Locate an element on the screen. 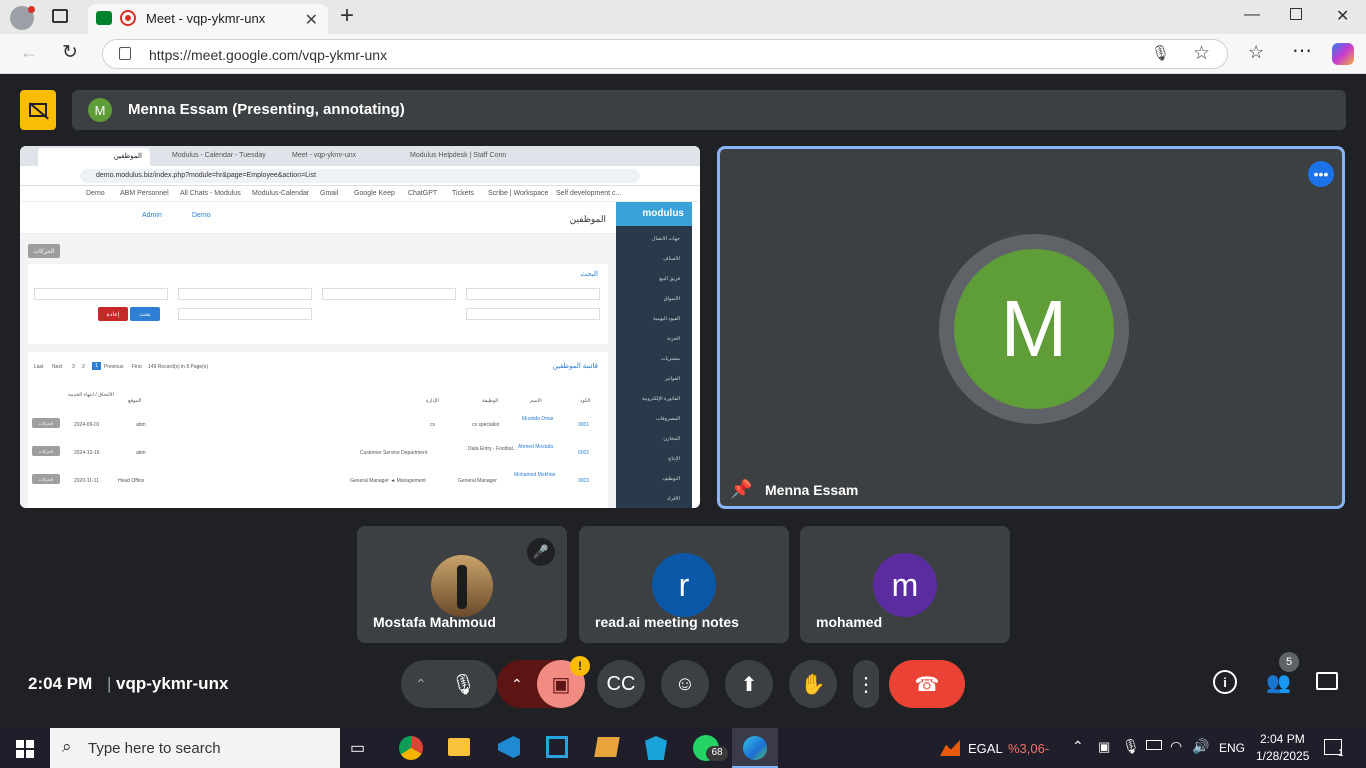 The height and width of the screenshot is (768, 1366). vpn-icon is located at coordinates (656, 748).